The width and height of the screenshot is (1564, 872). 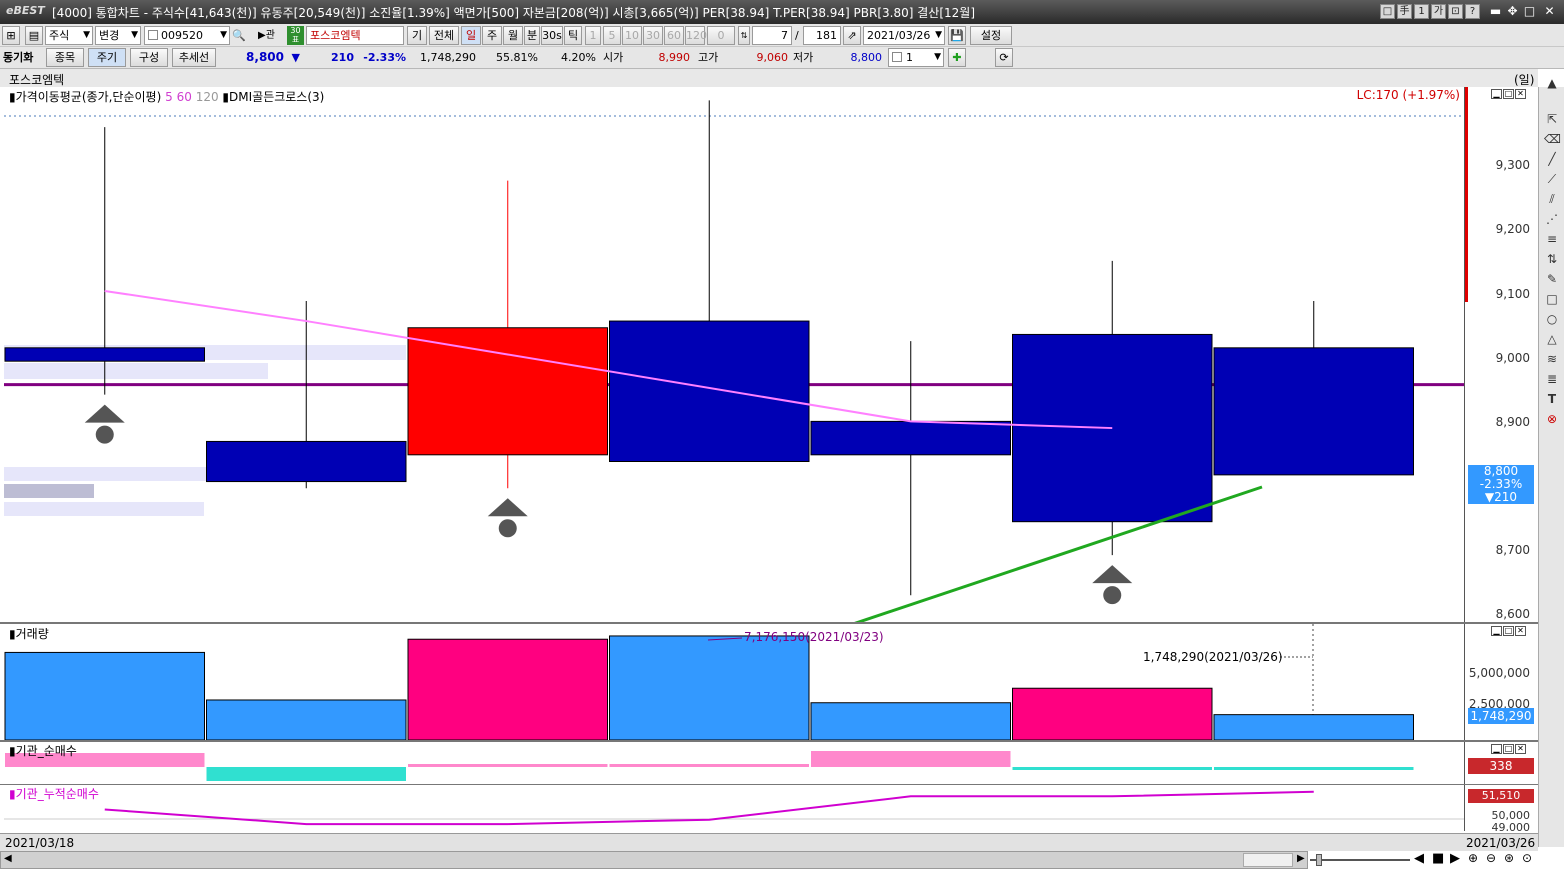 What do you see at coordinates (1419, 858) in the screenshot?
I see `prev-icon: ◀` at bounding box center [1419, 858].